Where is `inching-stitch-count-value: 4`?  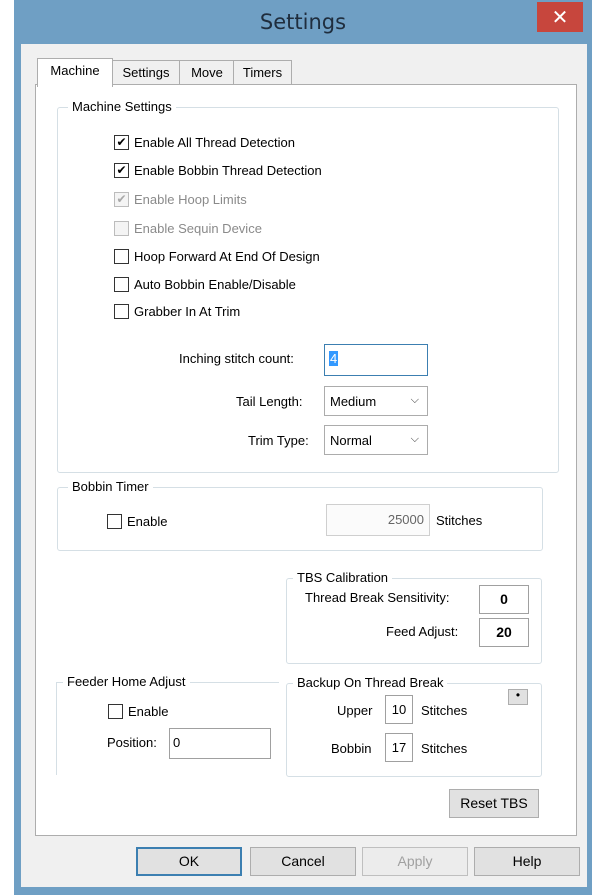
inching-stitch-count-value: 4 is located at coordinates (334, 358).